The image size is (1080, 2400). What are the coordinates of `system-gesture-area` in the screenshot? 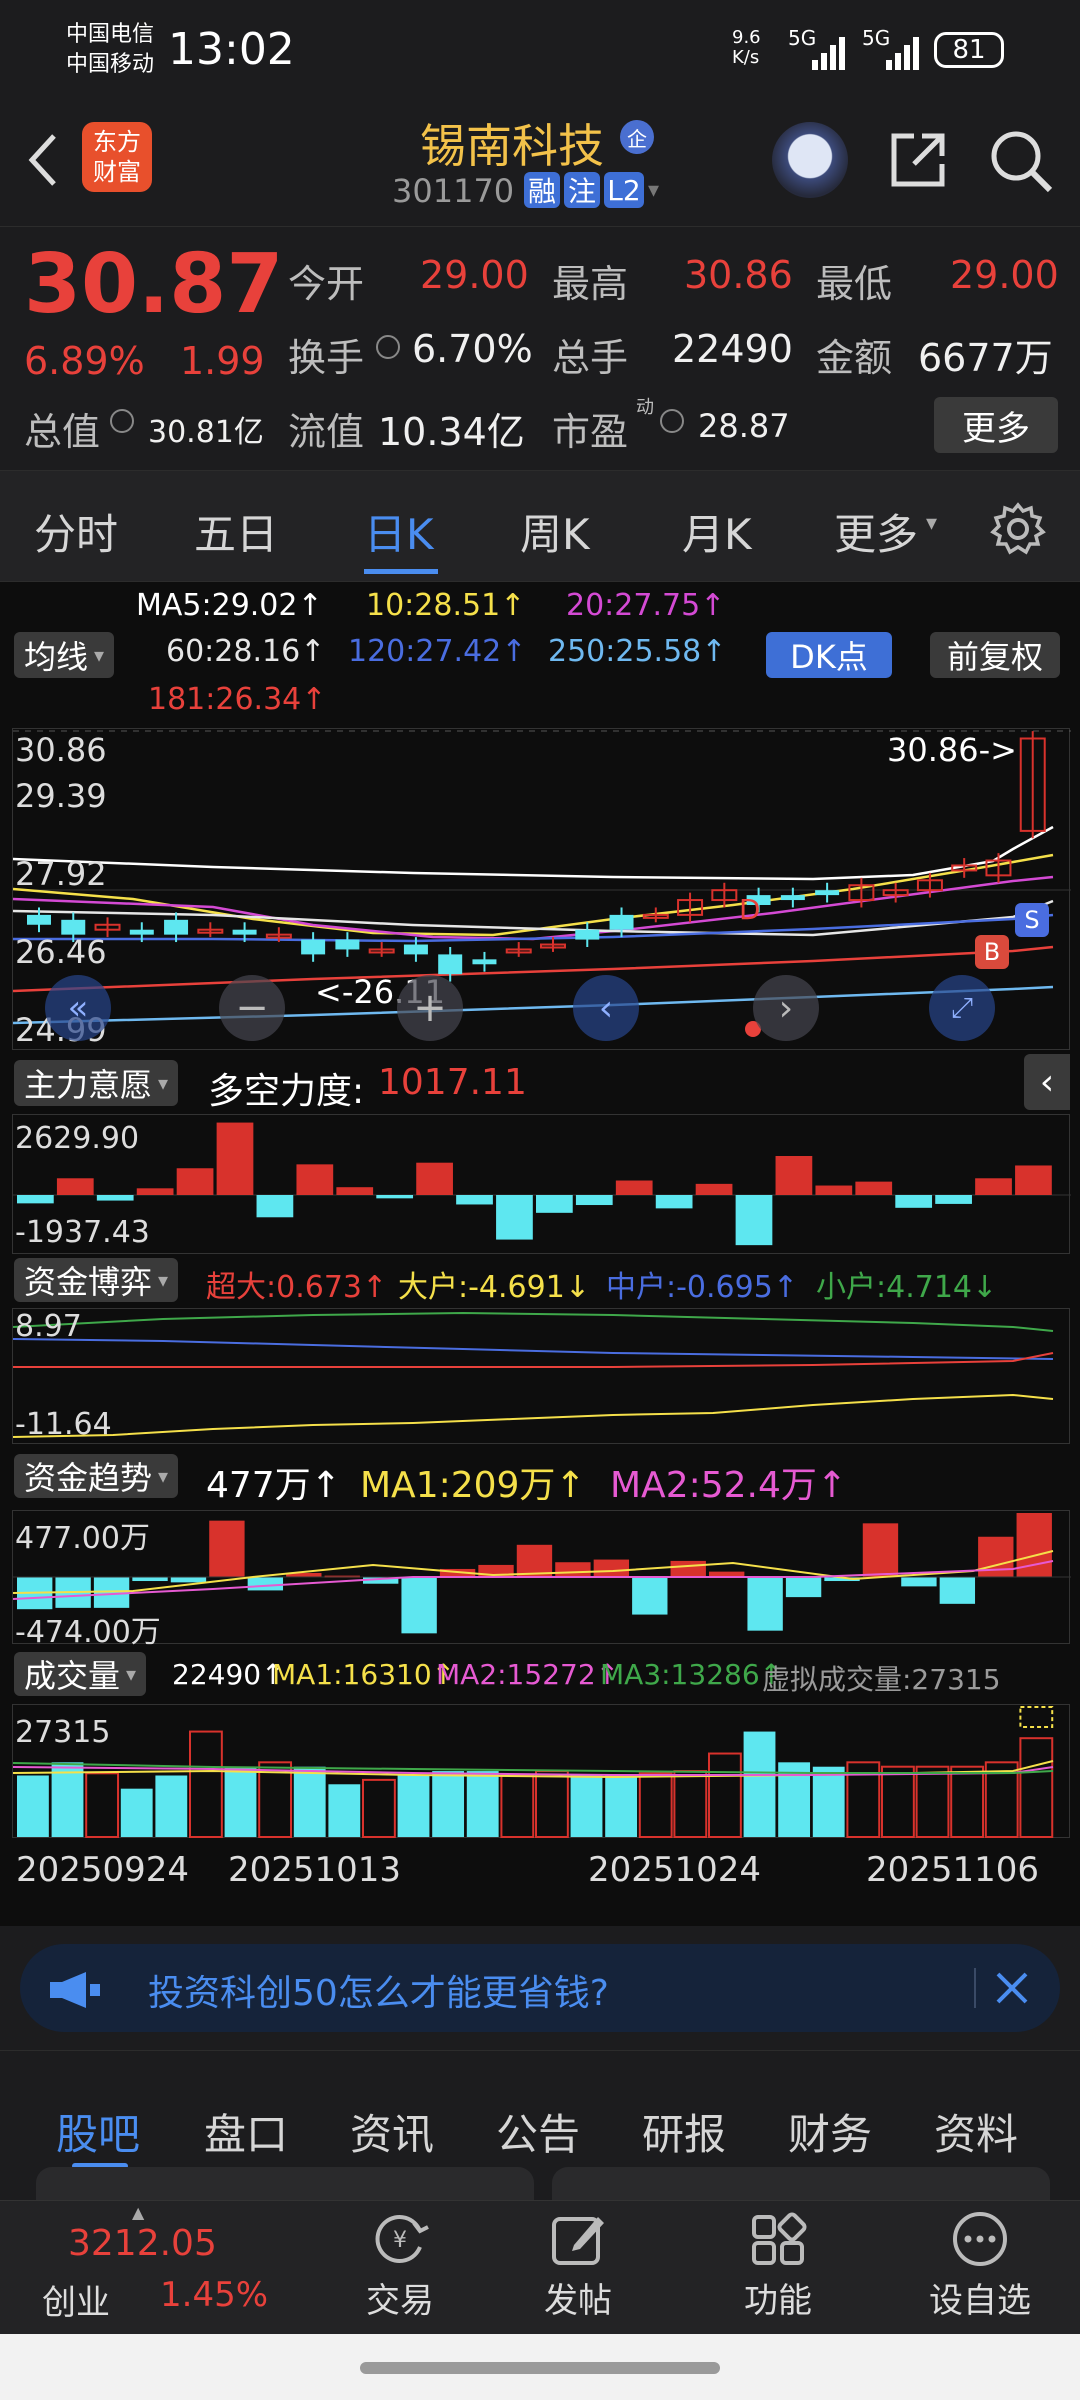 It's located at (540, 2367).